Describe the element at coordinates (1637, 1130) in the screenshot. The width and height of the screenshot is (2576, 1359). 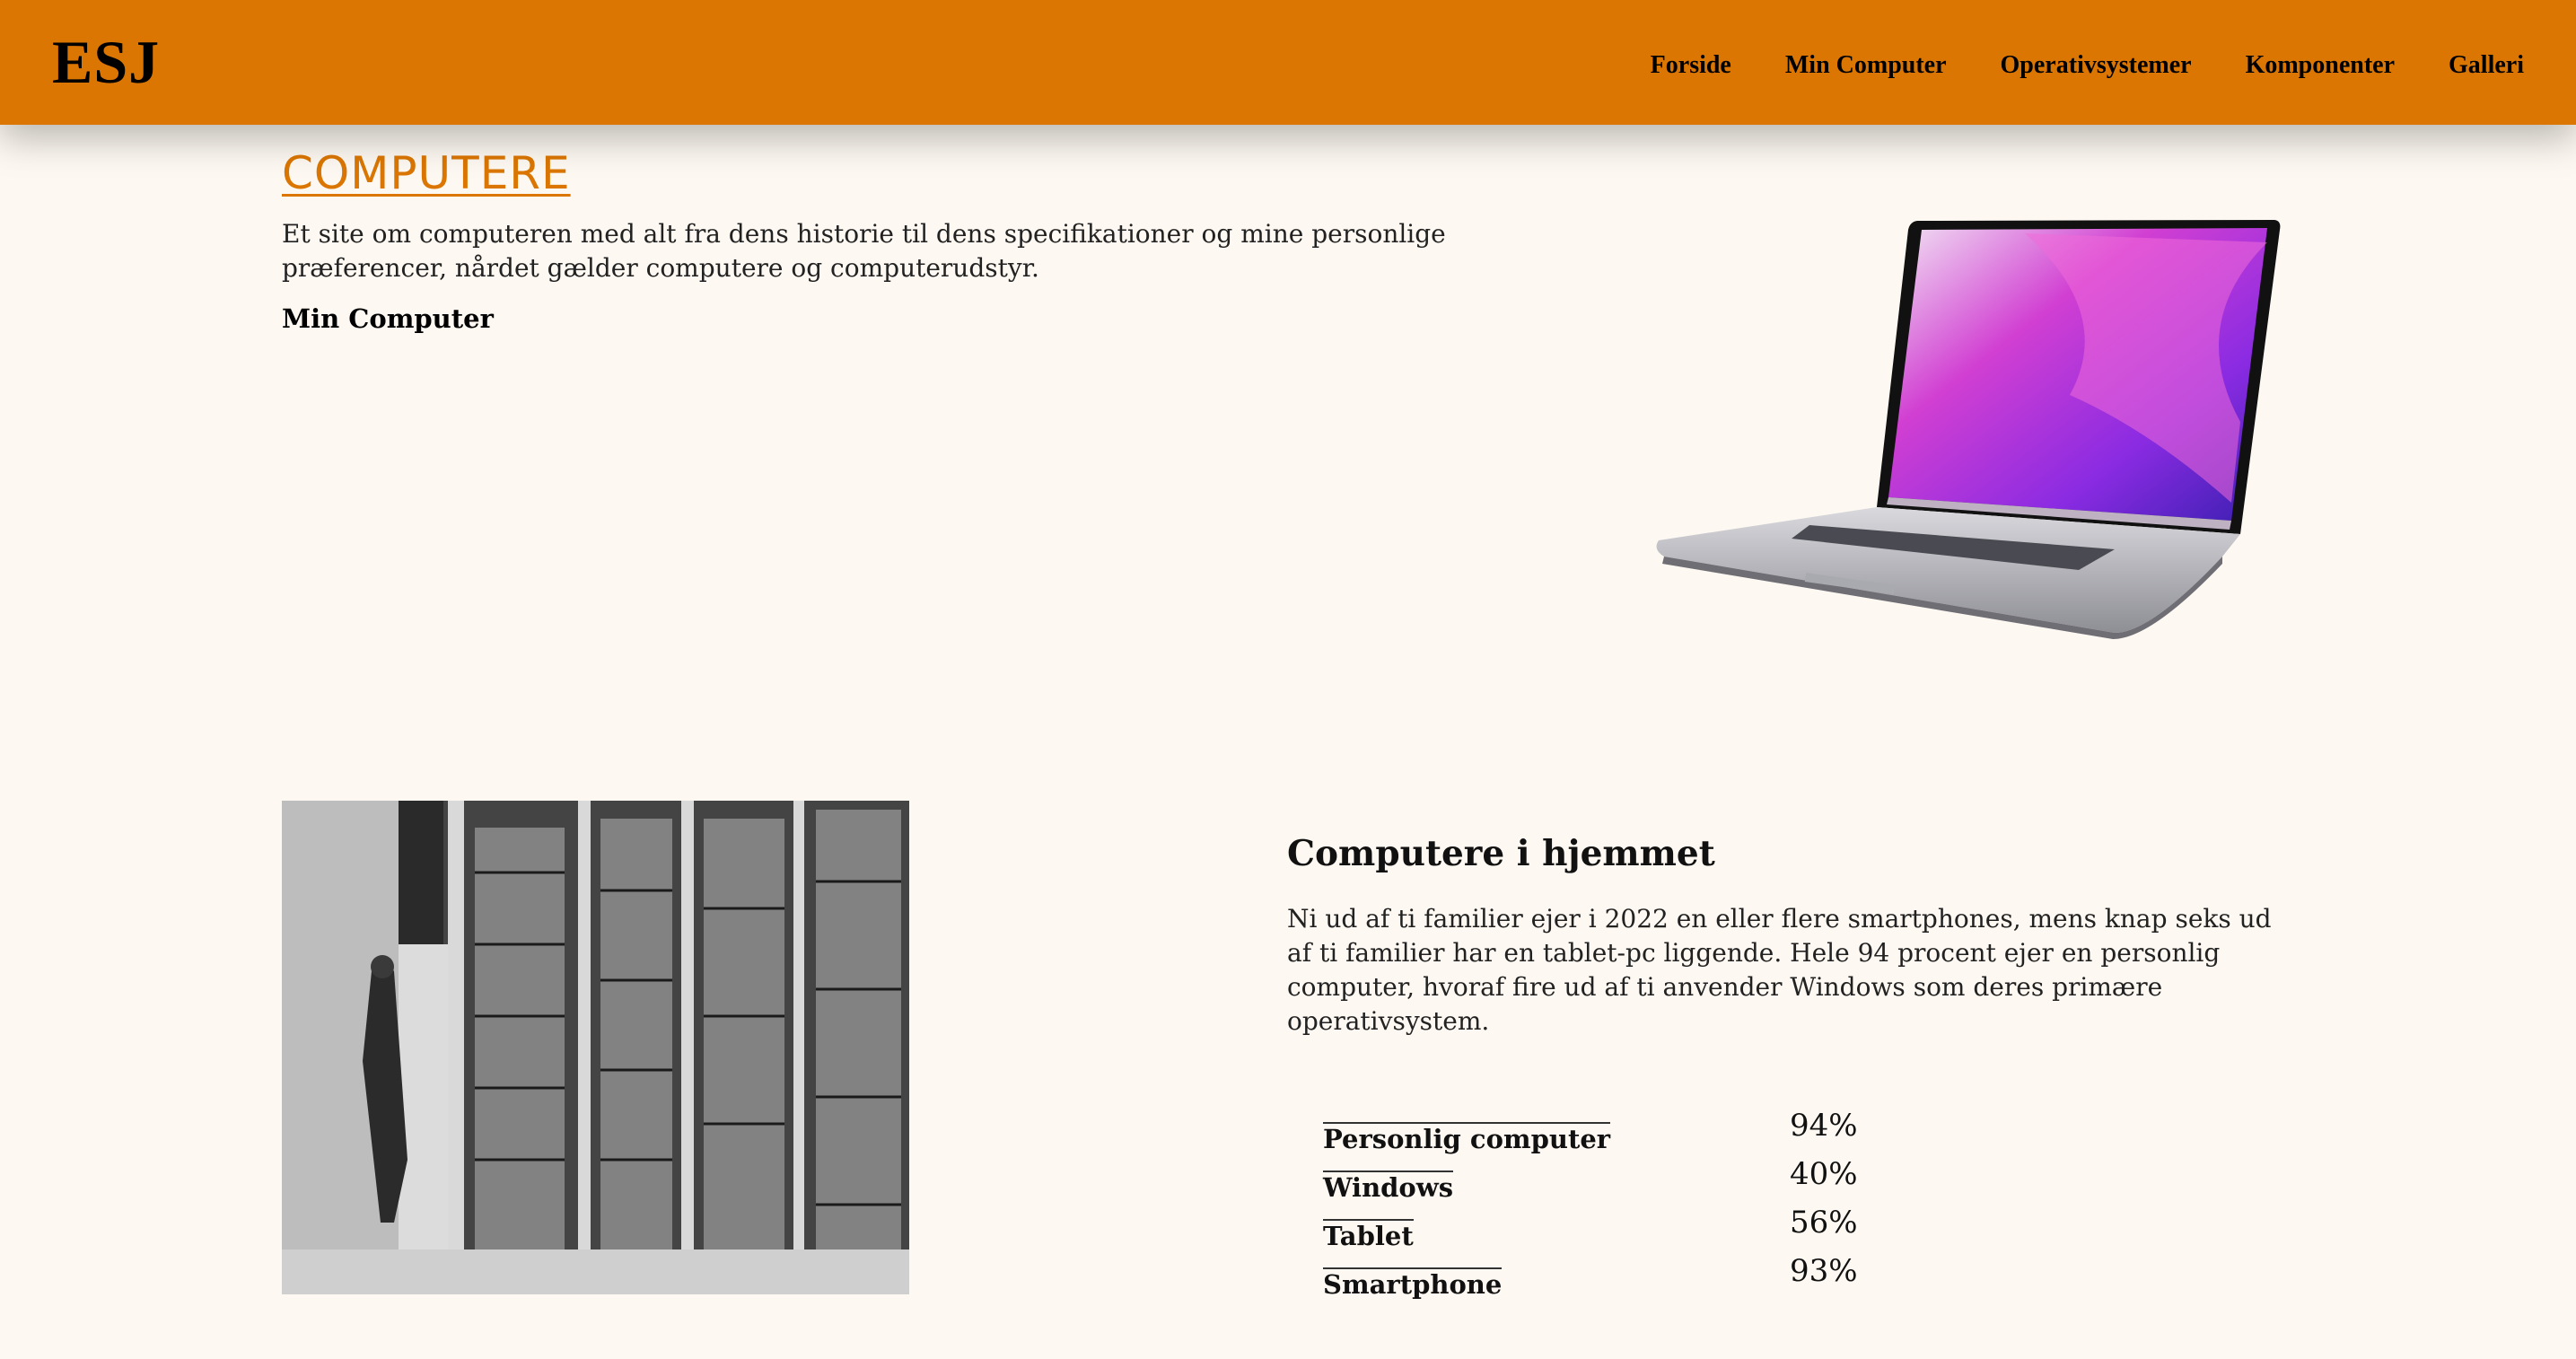
I see `stat-row: Personlig computer 94%` at that location.